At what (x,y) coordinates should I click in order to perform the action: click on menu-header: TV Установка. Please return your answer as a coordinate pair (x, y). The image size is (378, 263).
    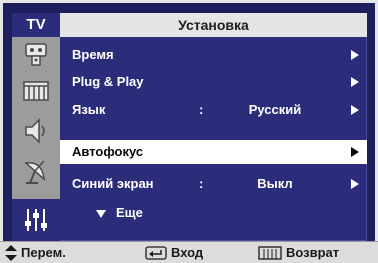
    Looking at the image, I should click on (189, 25).